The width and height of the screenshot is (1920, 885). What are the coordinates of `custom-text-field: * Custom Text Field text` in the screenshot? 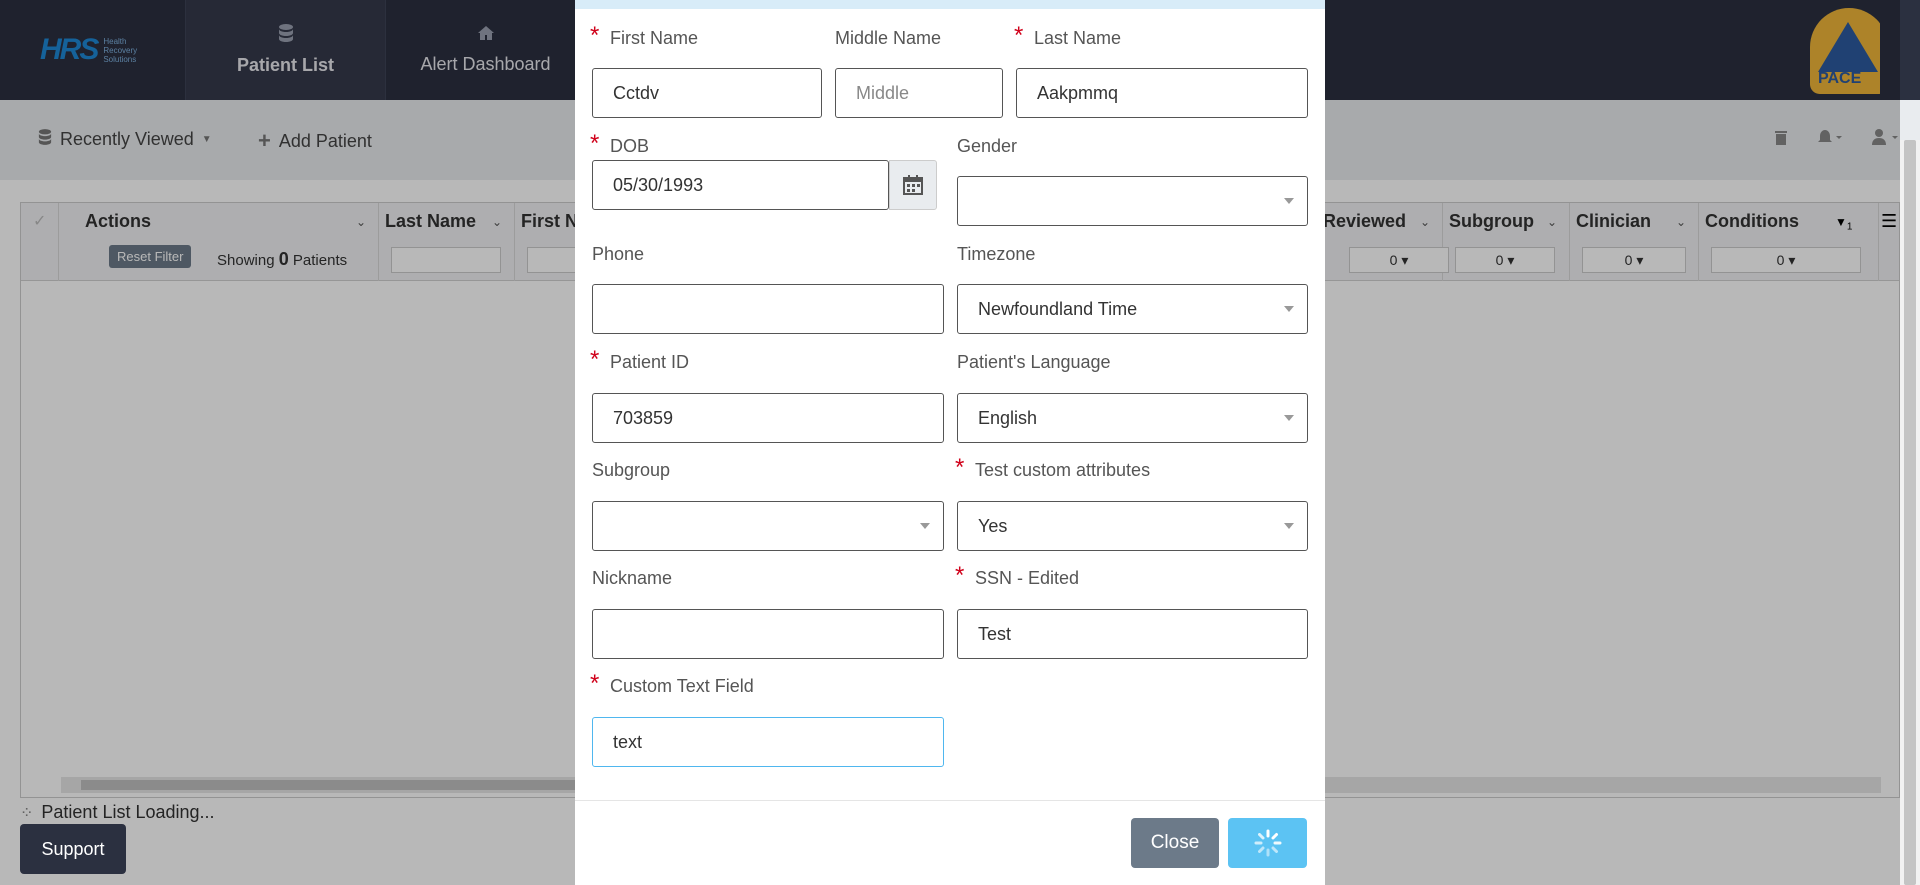 It's located at (767, 718).